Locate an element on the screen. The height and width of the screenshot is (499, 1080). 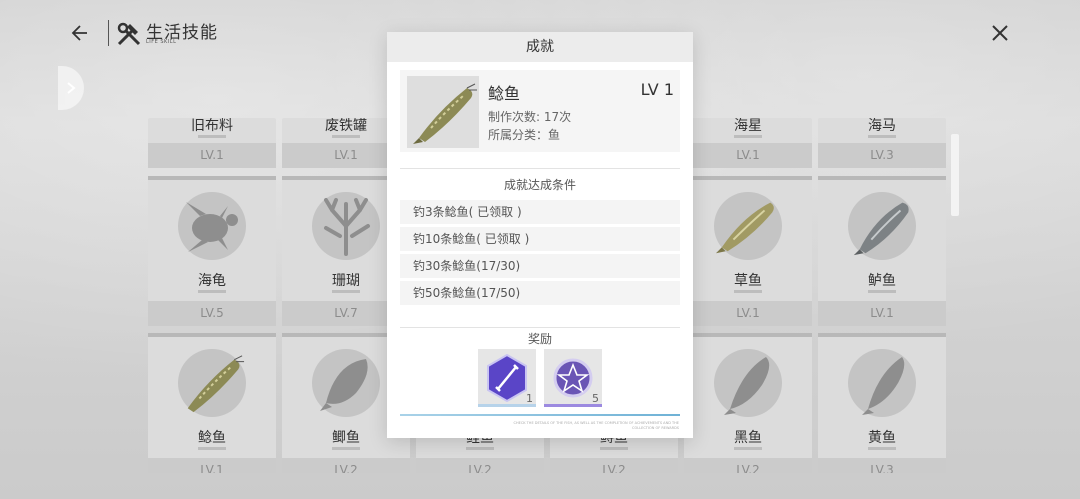
perch-icon is located at coordinates (882, 226).